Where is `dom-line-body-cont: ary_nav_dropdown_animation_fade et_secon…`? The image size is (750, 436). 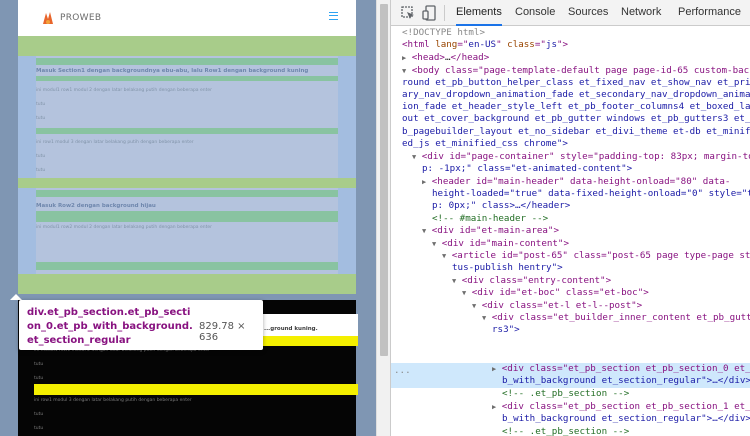
dom-line-body-cont: ary_nav_dropdown_animation_fade et_secon… is located at coordinates (576, 94).